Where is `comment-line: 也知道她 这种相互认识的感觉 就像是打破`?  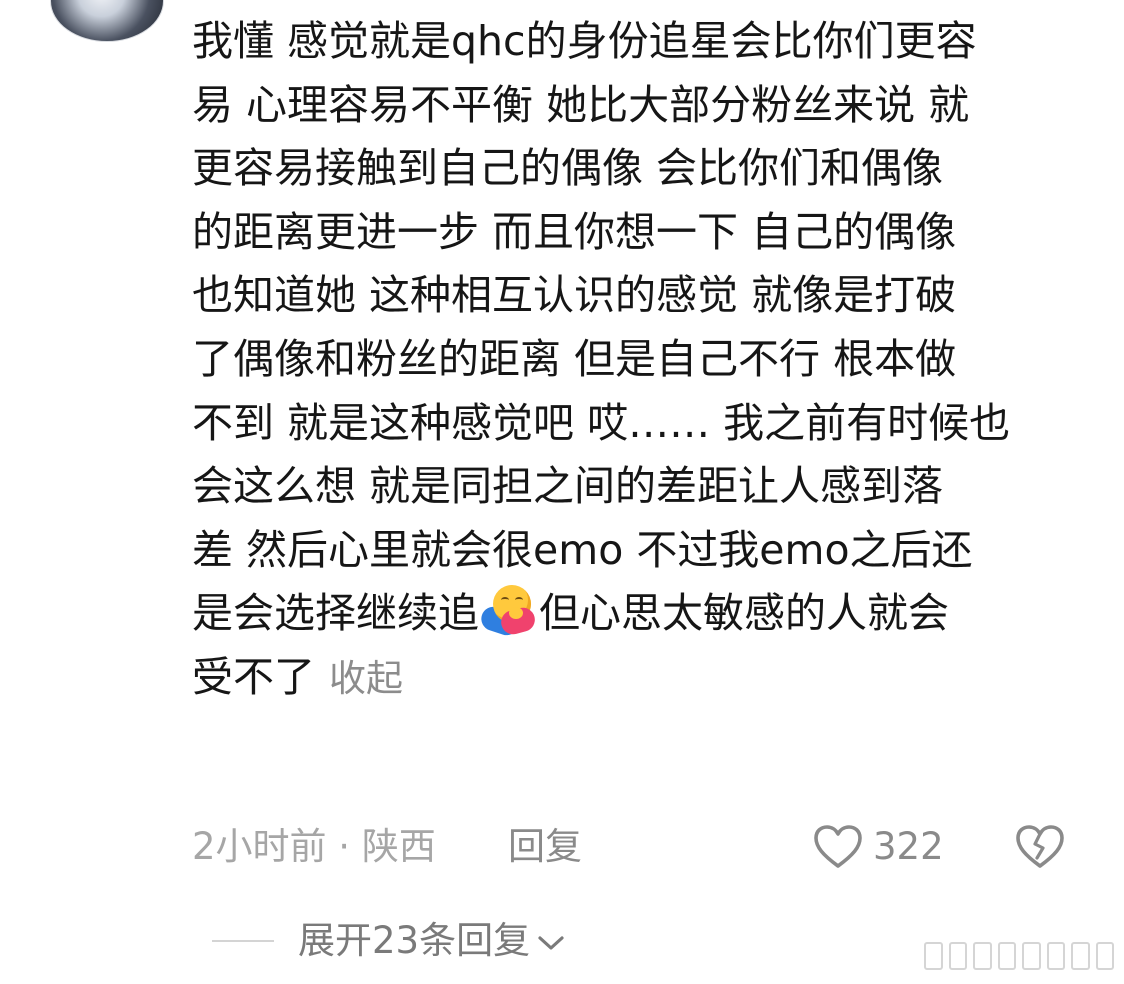
comment-line: 也知道她 这种相互认识的感觉 就像是打破 is located at coordinates (574, 295).